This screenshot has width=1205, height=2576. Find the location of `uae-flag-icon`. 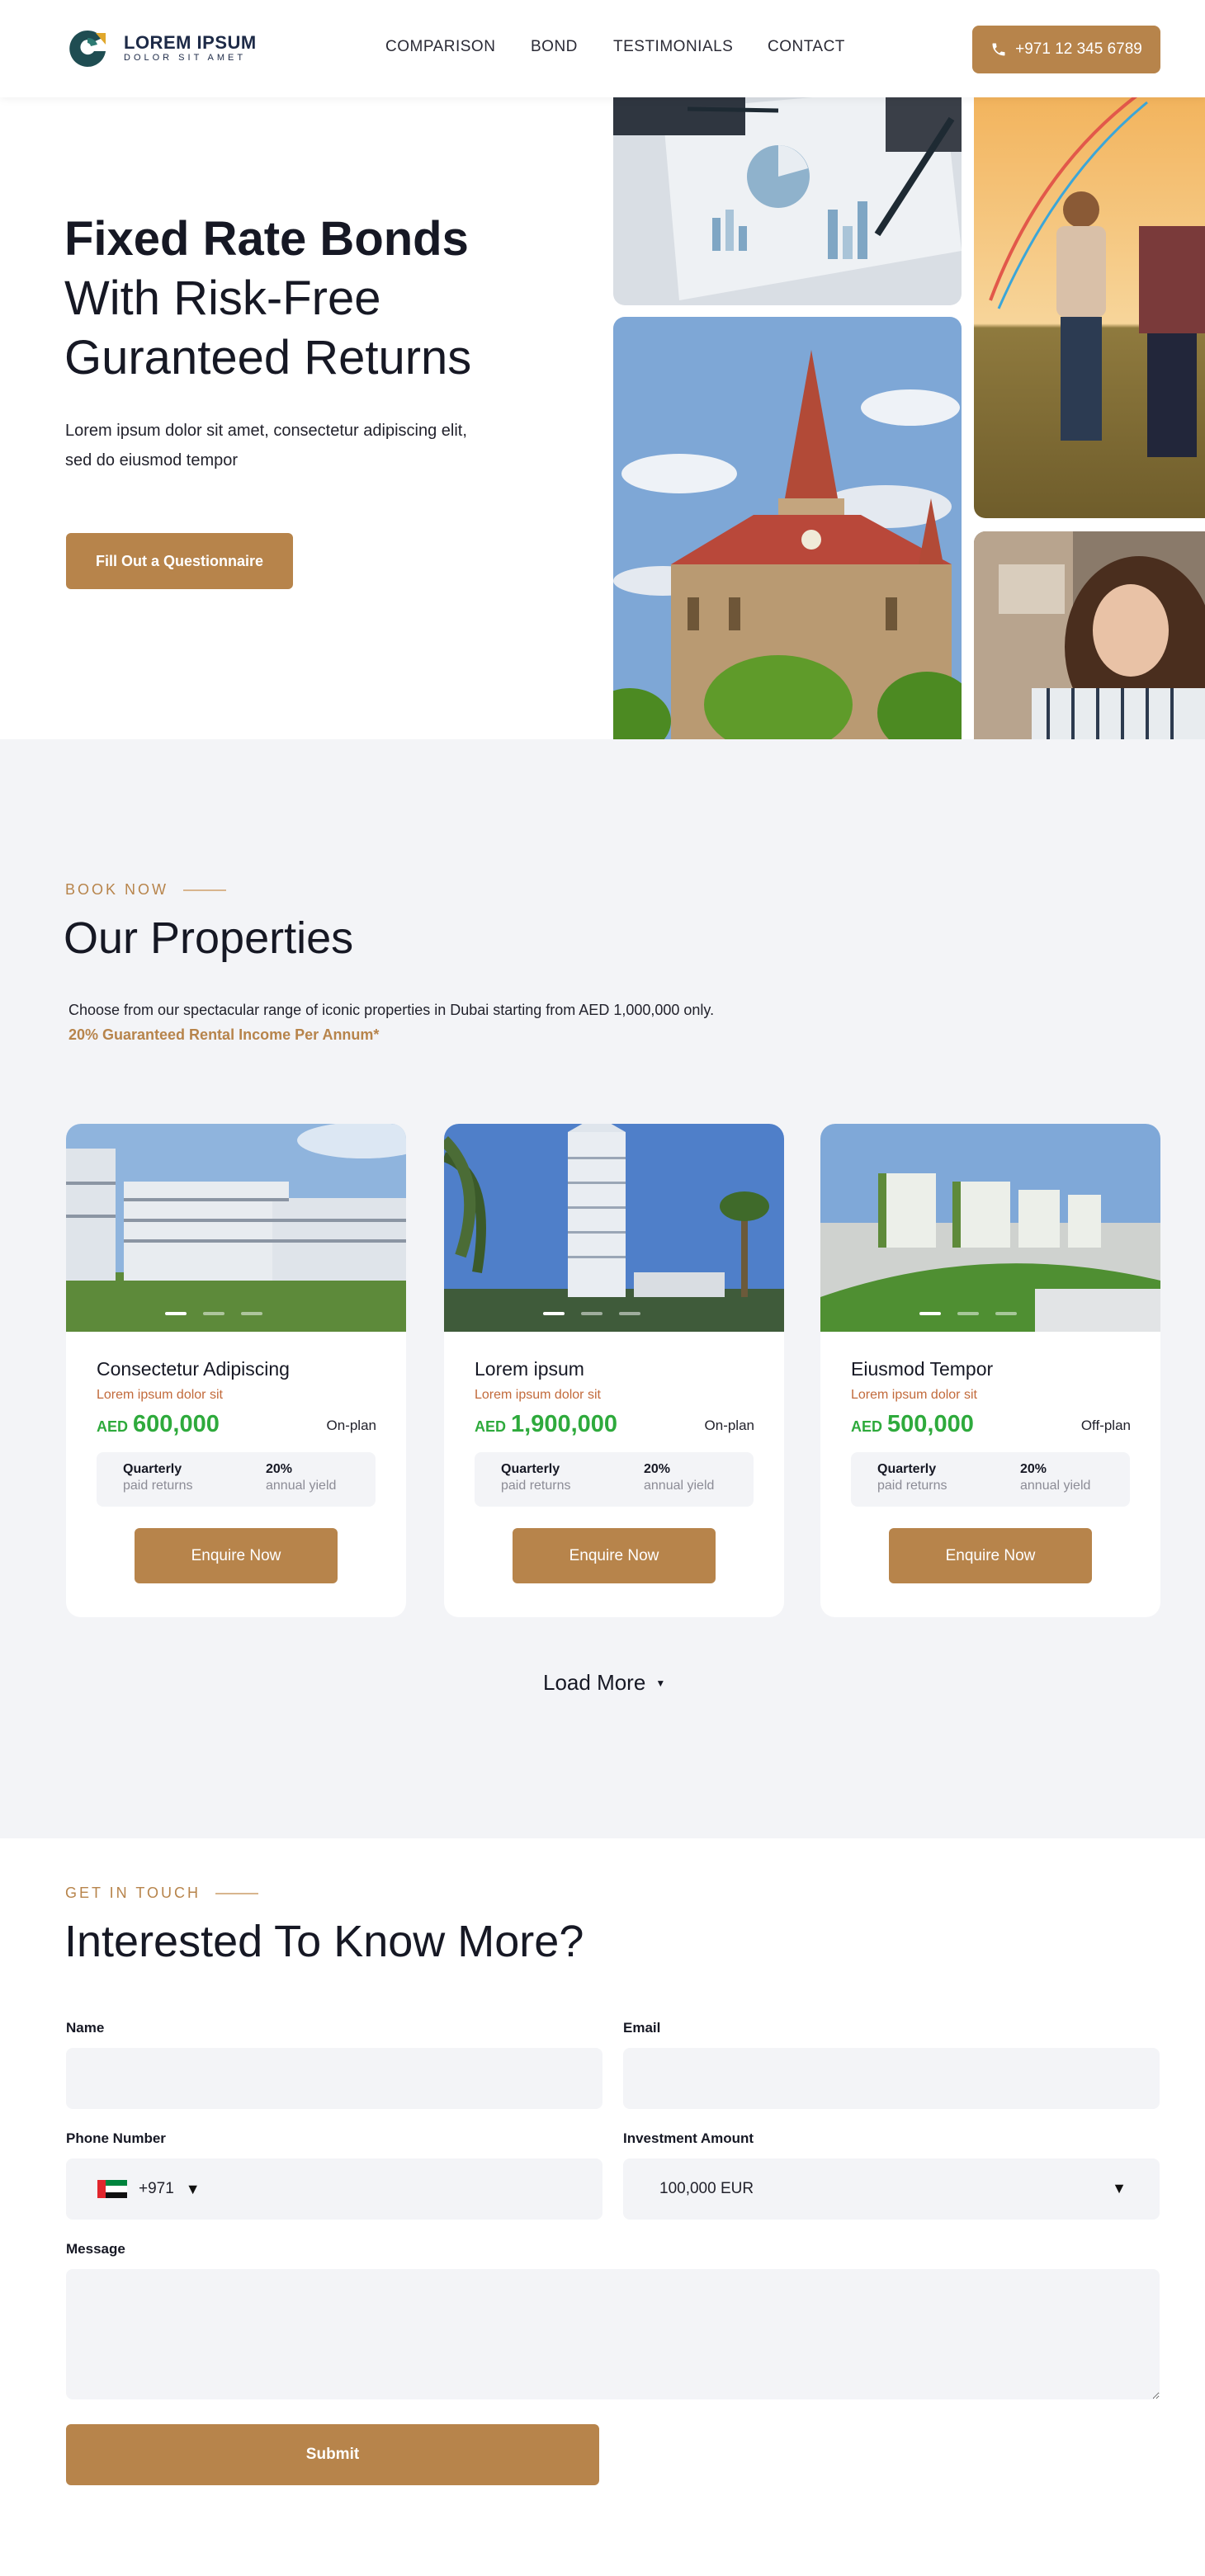

uae-flag-icon is located at coordinates (112, 2189).